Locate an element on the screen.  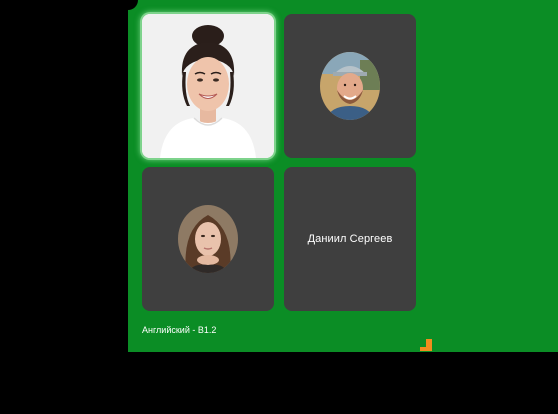
participant-tile-student-3: Даниил Сергеев is located at coordinates (350, 239).